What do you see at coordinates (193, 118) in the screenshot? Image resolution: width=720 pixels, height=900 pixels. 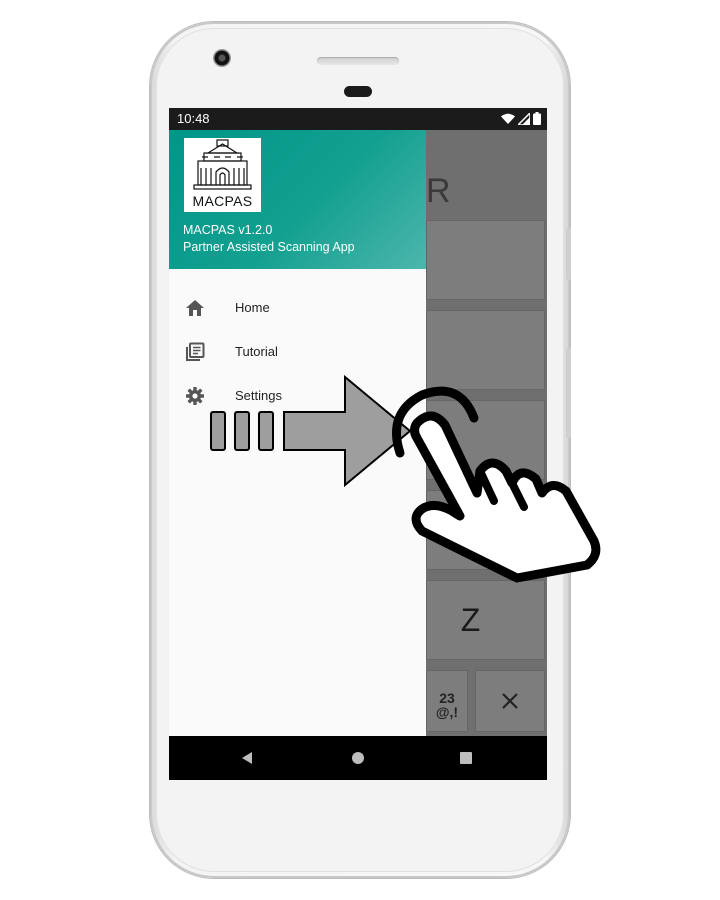 I see `status-time: 10:48` at bounding box center [193, 118].